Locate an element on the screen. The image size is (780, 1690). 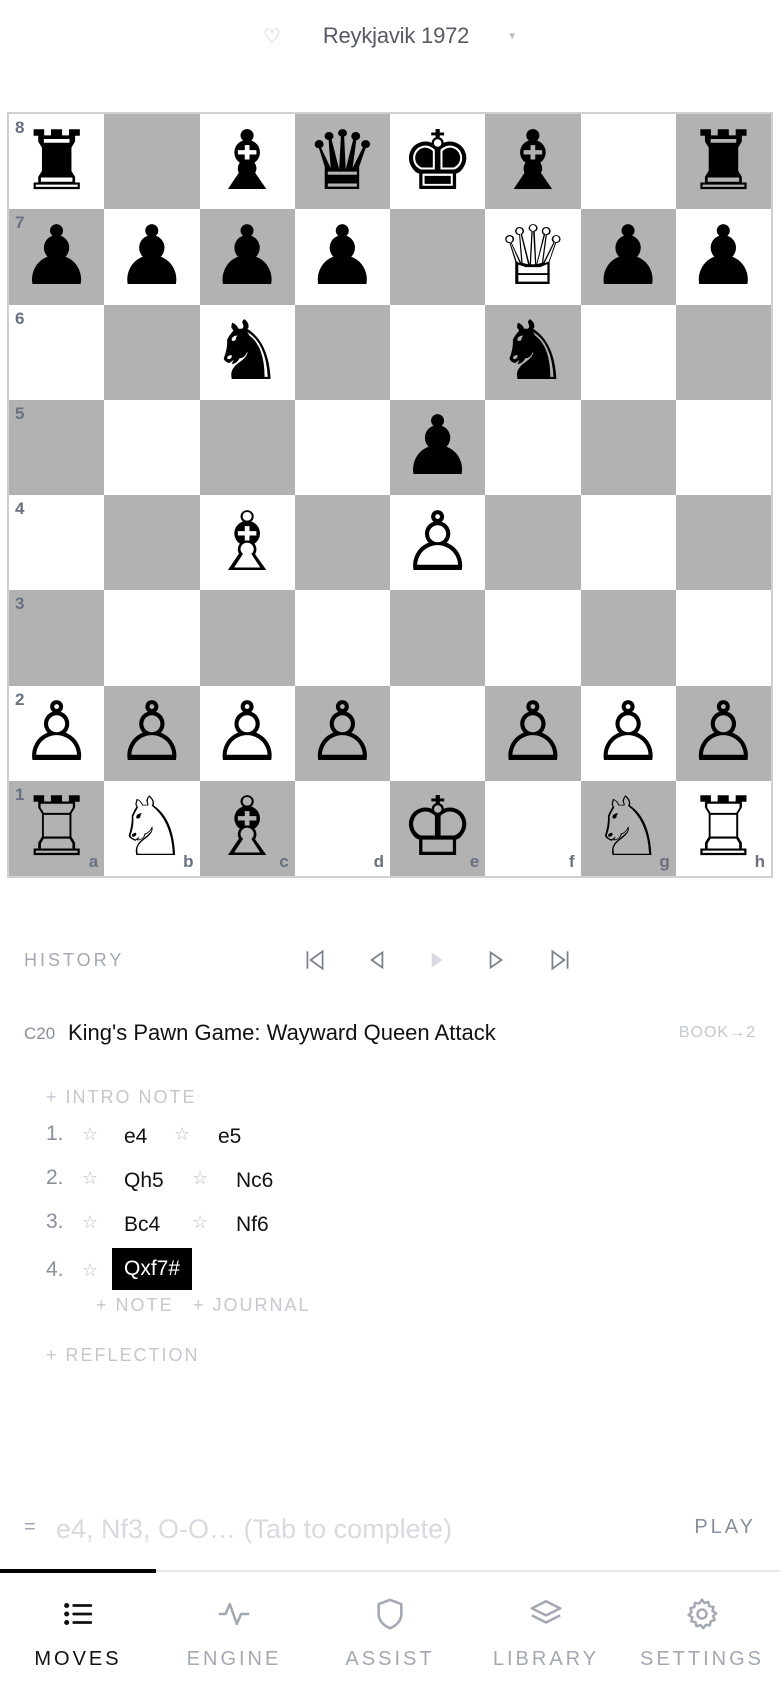
last-move-icon is located at coordinates (560, 960).